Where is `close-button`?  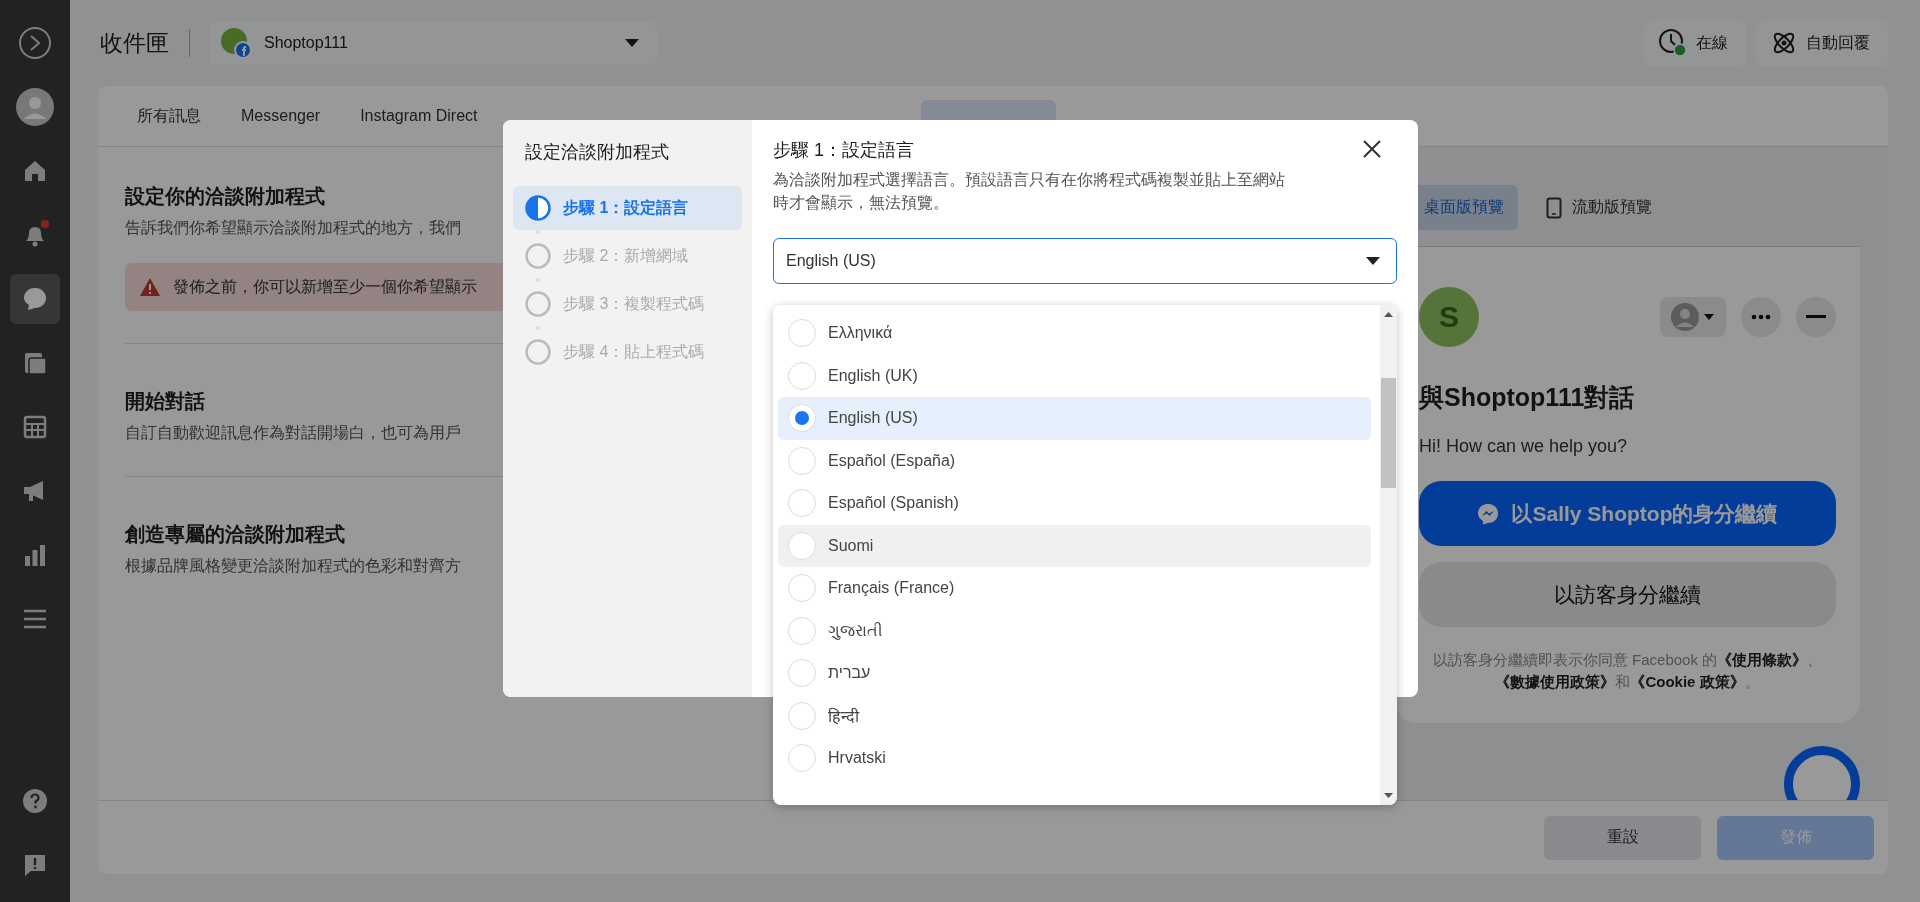 close-button is located at coordinates (1372, 149).